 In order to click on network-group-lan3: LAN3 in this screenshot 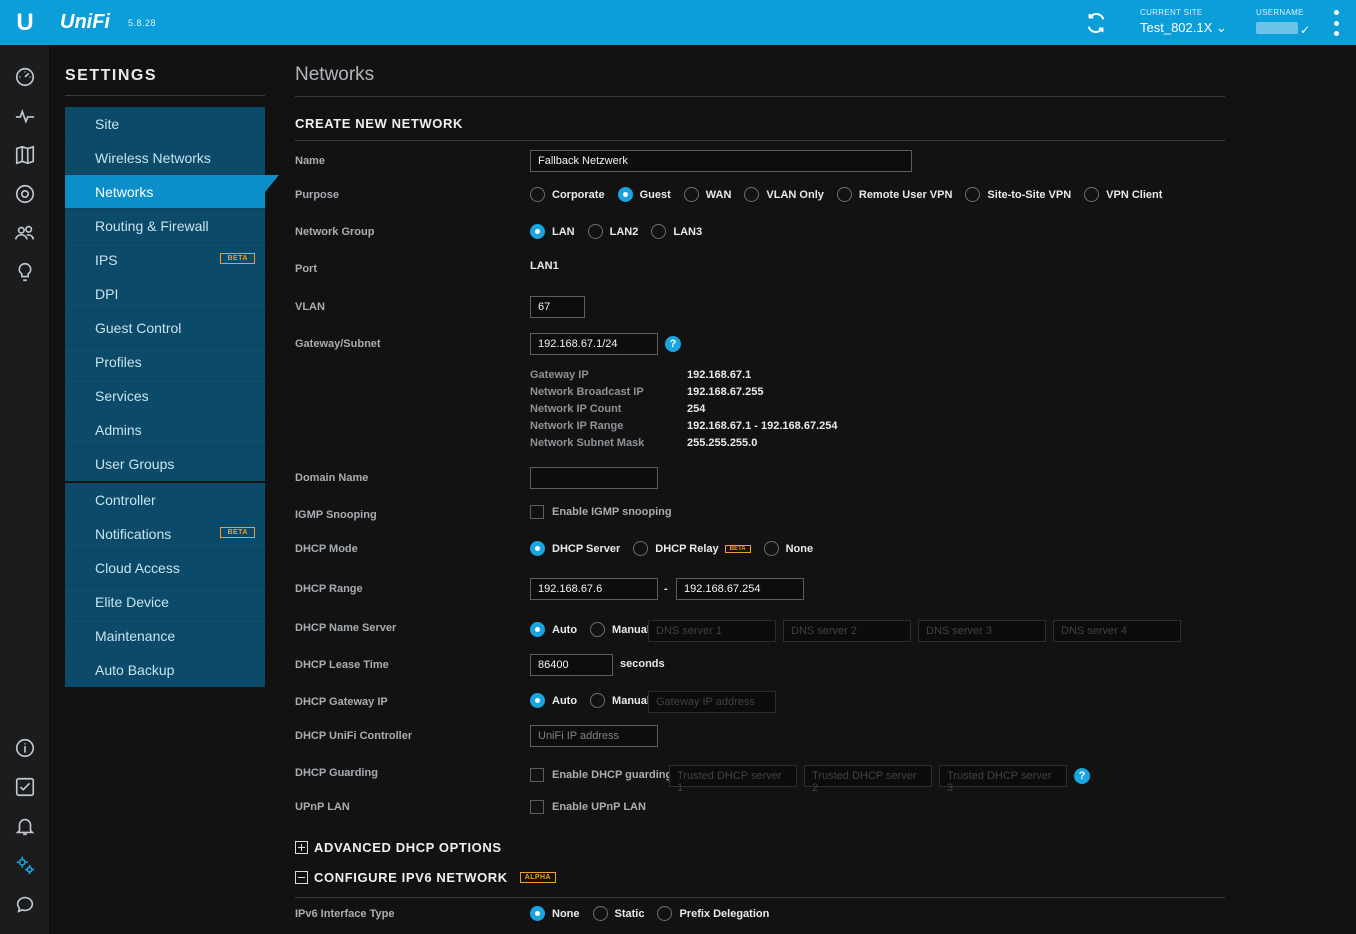, I will do `click(676, 231)`.